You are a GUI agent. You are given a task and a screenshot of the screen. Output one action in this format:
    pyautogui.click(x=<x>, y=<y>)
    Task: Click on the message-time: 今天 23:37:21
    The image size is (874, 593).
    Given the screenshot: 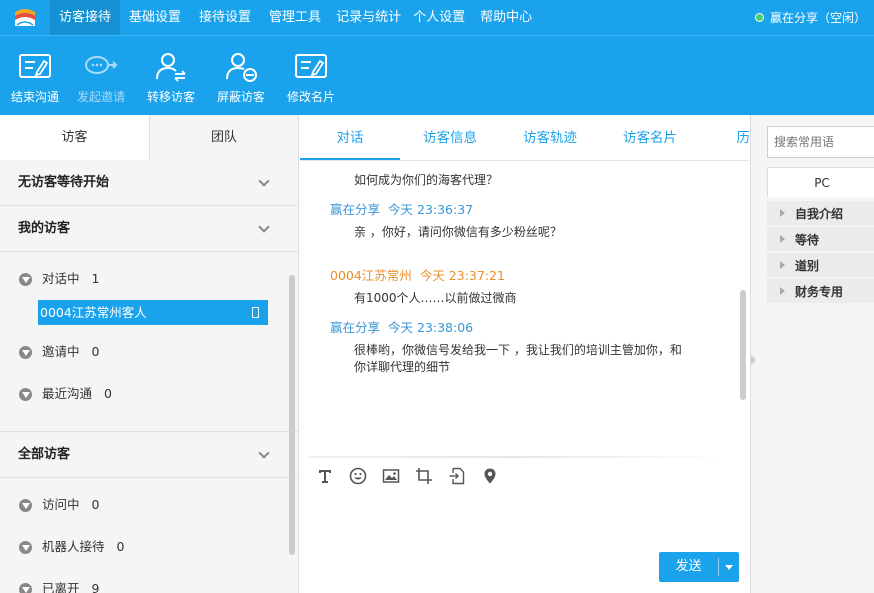 What is the action you would take?
    pyautogui.click(x=462, y=275)
    